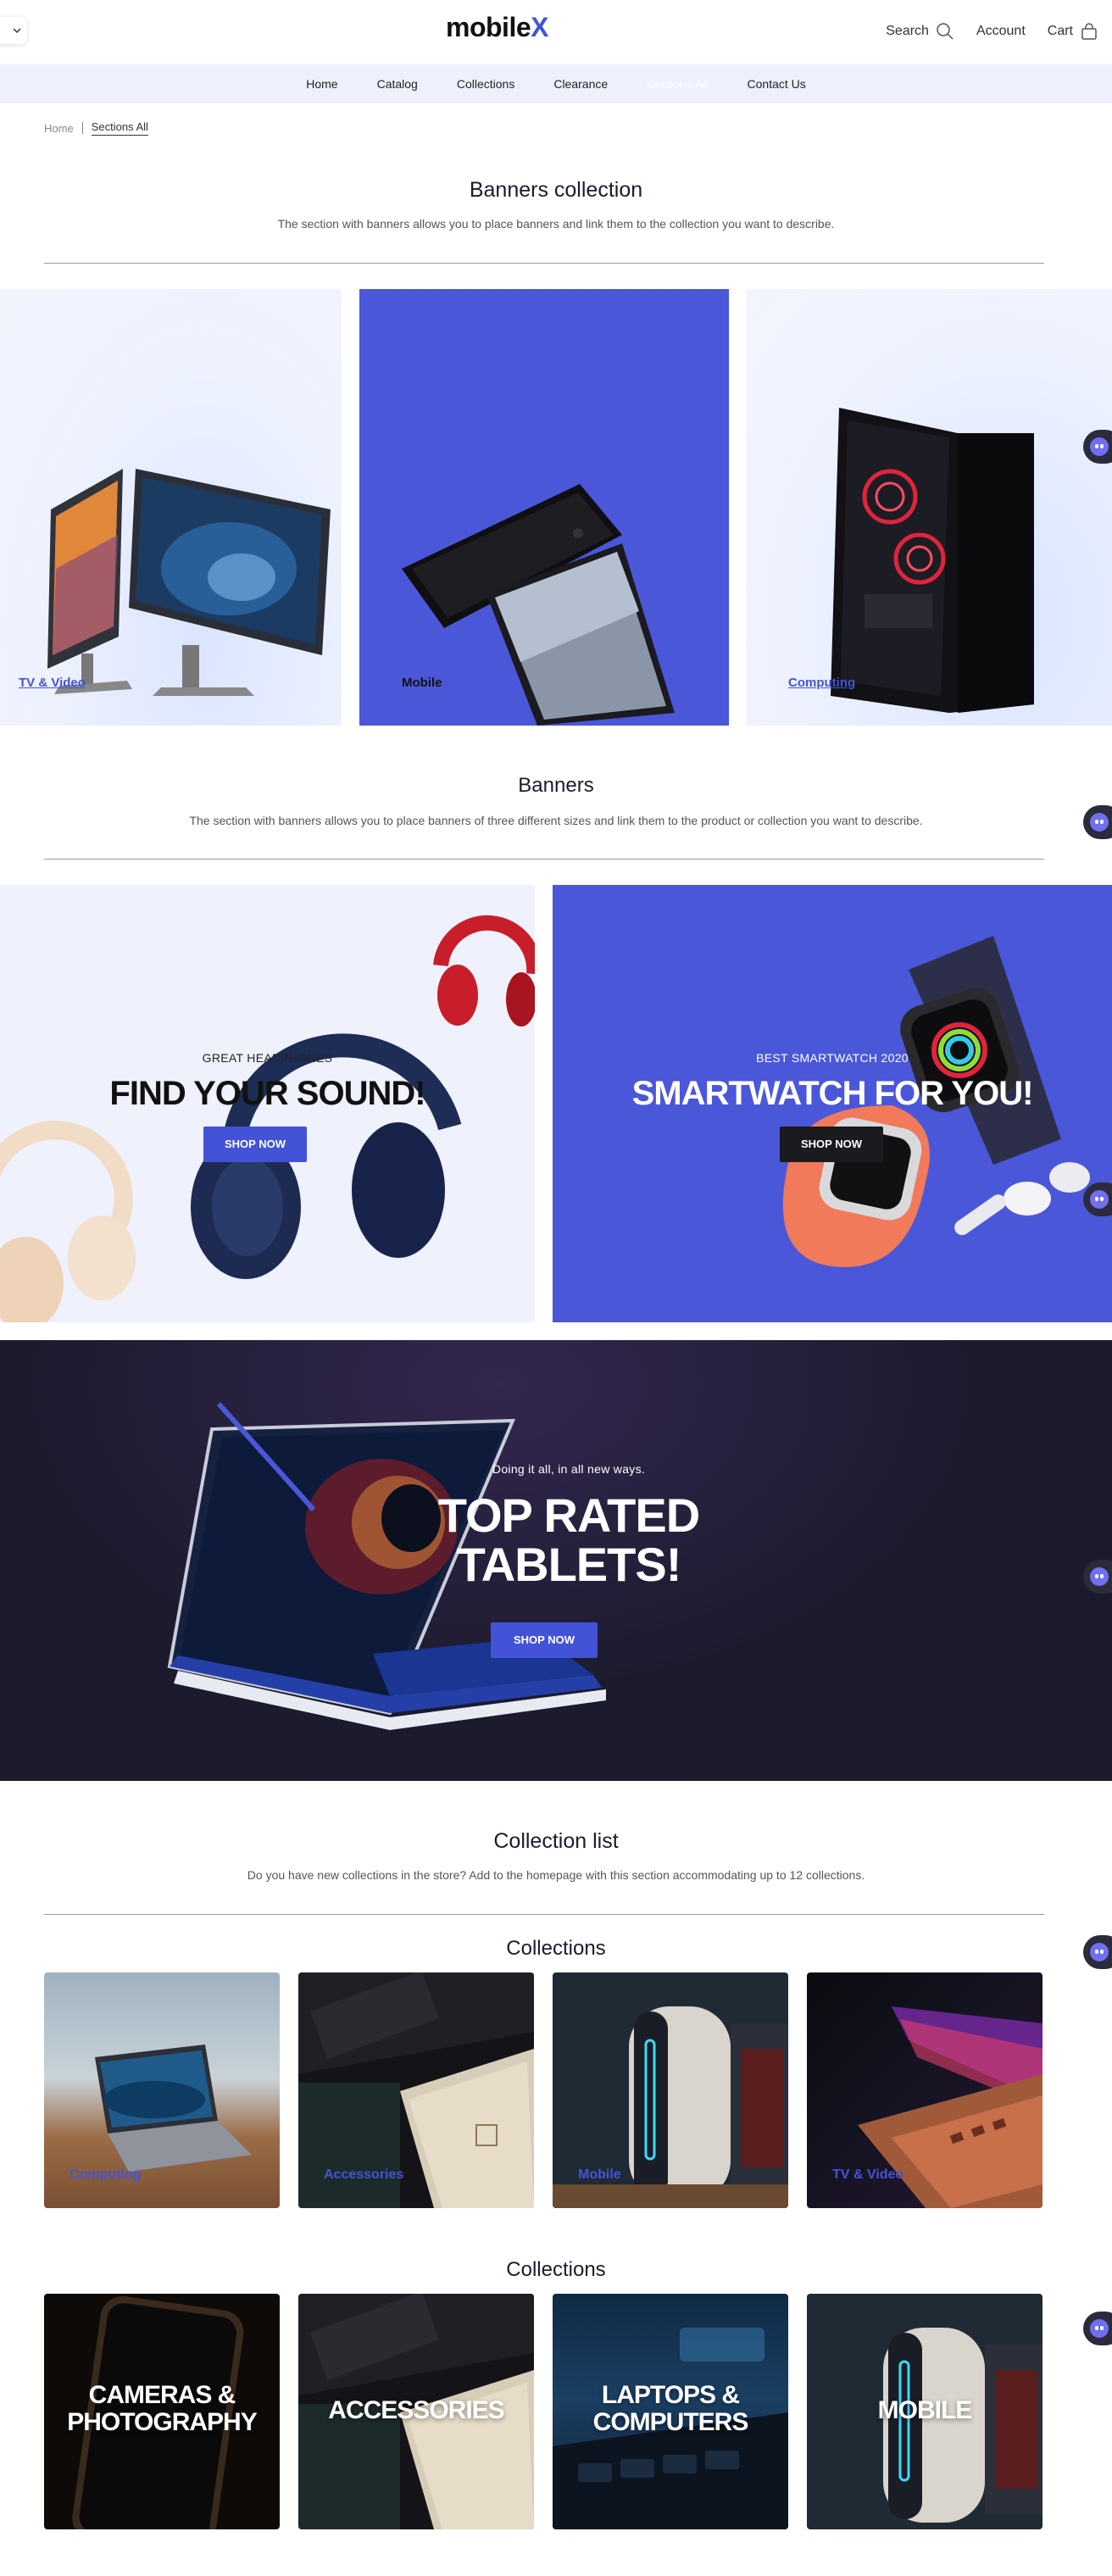 This screenshot has height=2576, width=1112. I want to click on collection-tile-accessories-2: ACCESSORIES, so click(416, 2411).